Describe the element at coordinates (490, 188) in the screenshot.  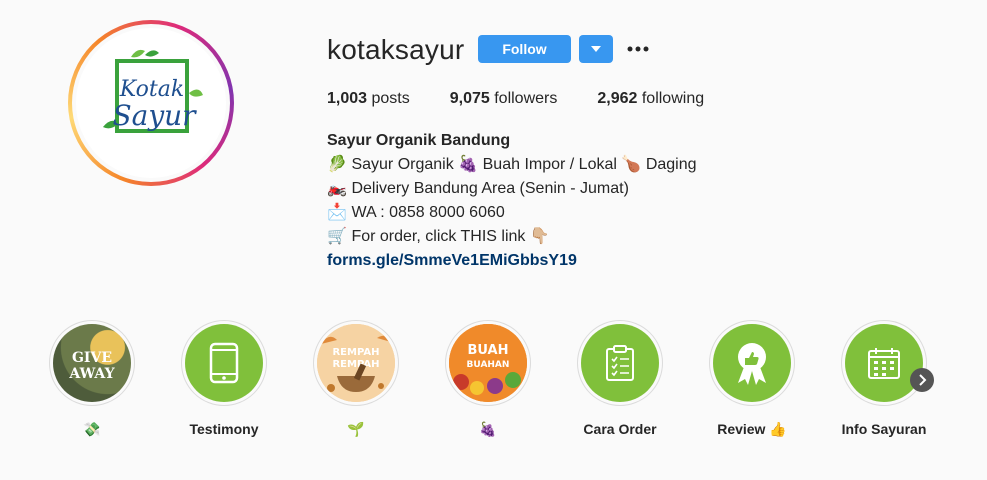
I see `bio-text-delivery: Delivery Bandung Area (Senin - Jumat)` at that location.